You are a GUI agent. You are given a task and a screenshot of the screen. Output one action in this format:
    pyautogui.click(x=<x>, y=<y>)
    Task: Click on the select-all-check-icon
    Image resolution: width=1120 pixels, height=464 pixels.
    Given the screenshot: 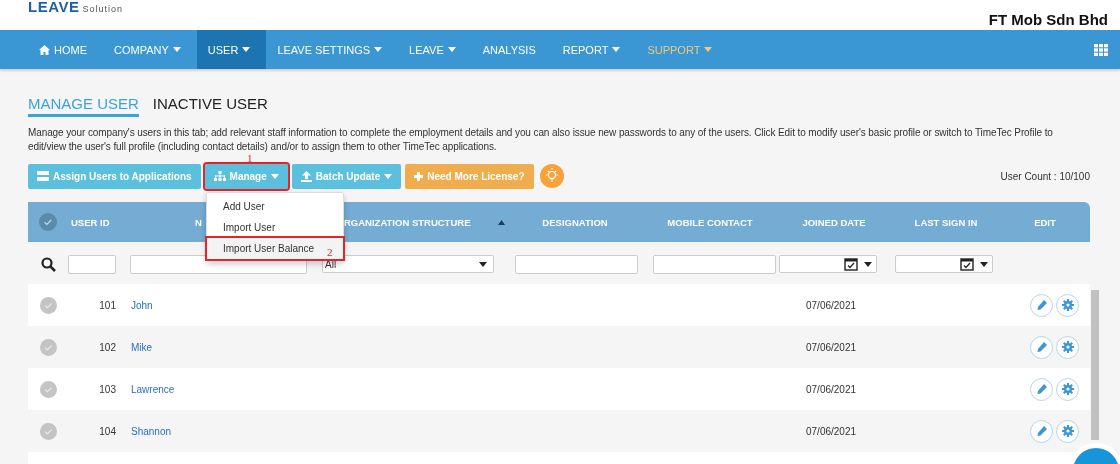 What is the action you would take?
    pyautogui.click(x=48, y=222)
    